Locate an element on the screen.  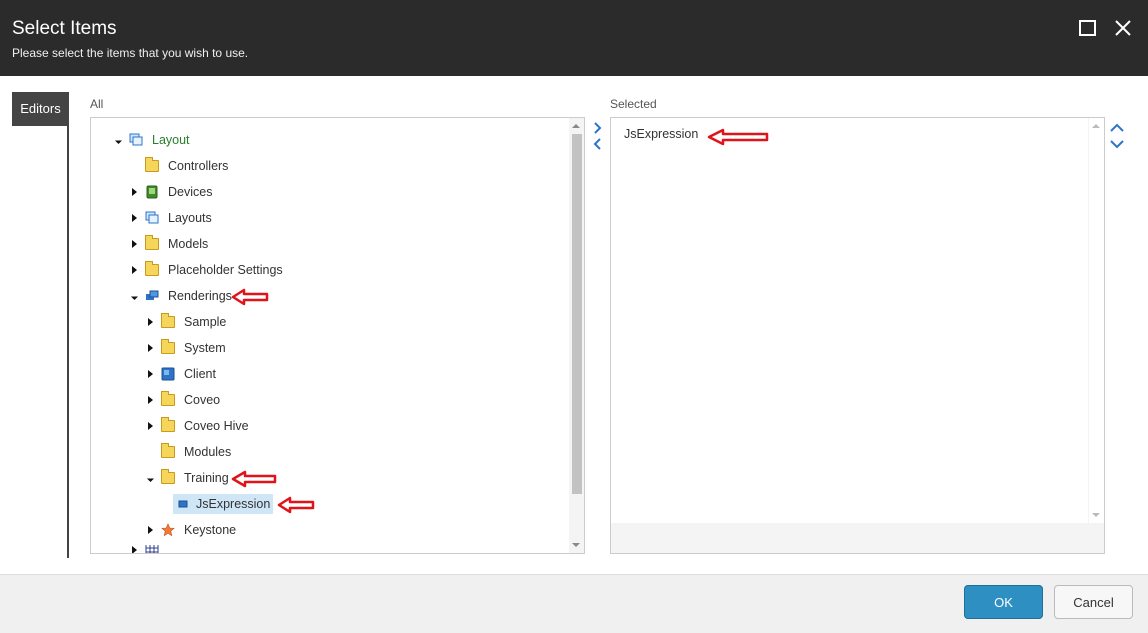
tree-node-renderings: Renderings is located at coordinates (181, 296).